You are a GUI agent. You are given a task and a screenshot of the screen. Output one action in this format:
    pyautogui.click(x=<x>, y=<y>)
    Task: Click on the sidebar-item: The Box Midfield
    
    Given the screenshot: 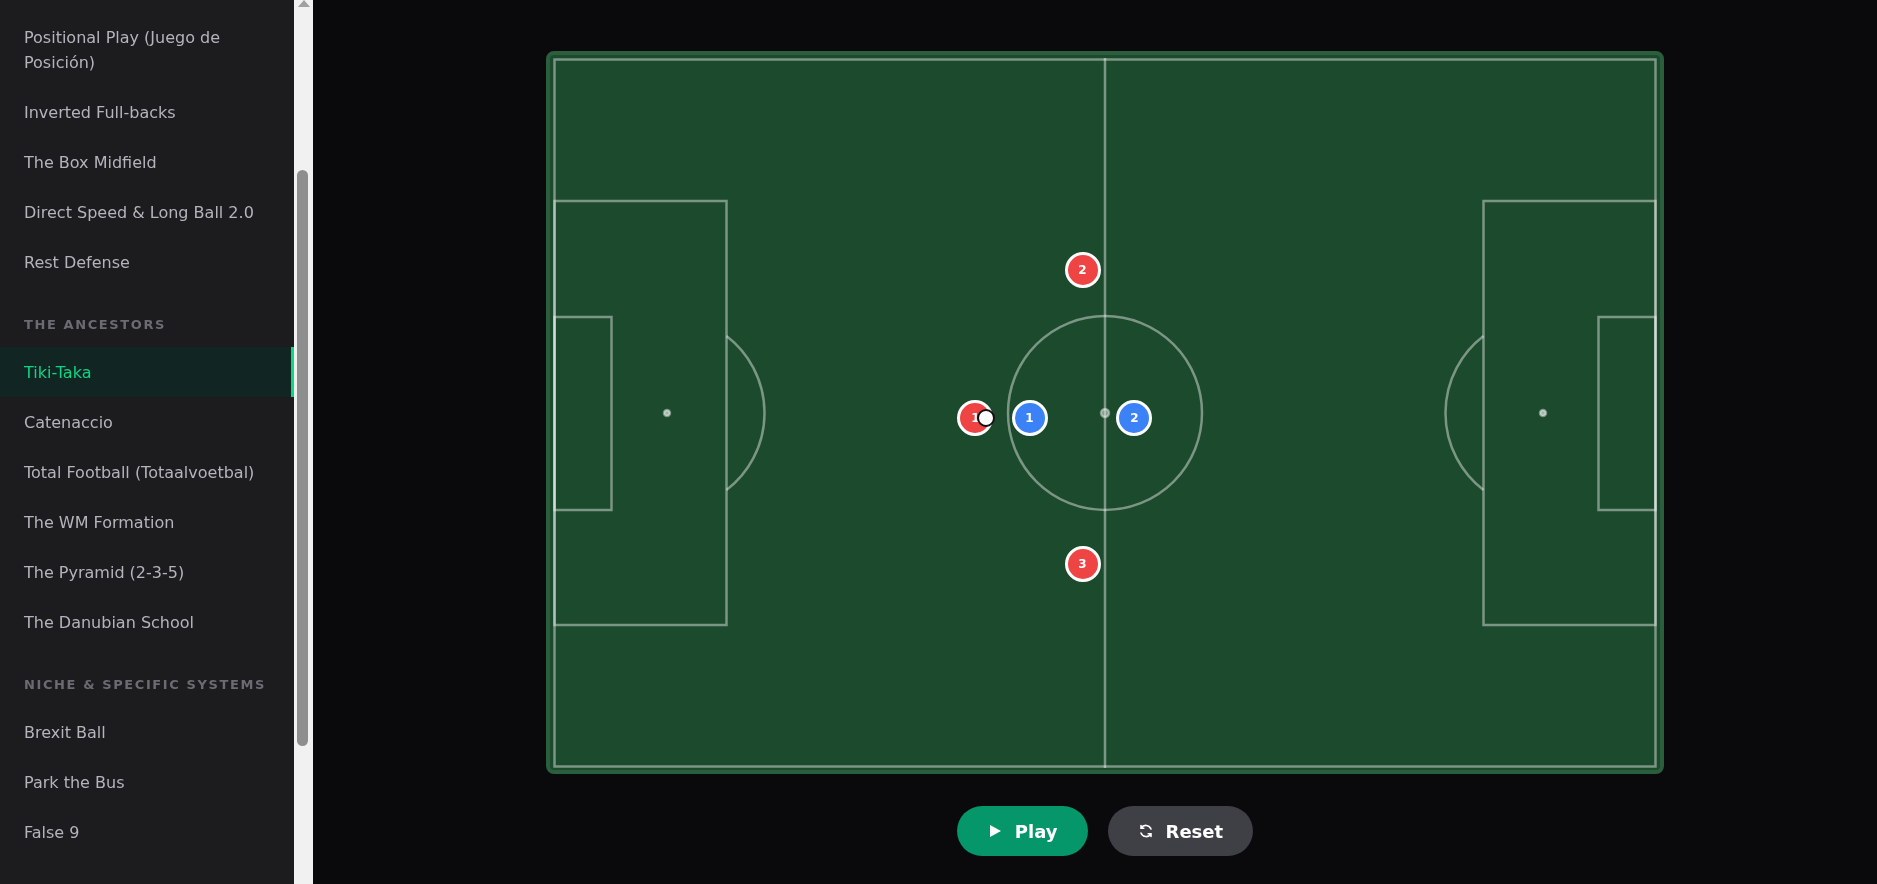 What is the action you would take?
    pyautogui.click(x=147, y=162)
    